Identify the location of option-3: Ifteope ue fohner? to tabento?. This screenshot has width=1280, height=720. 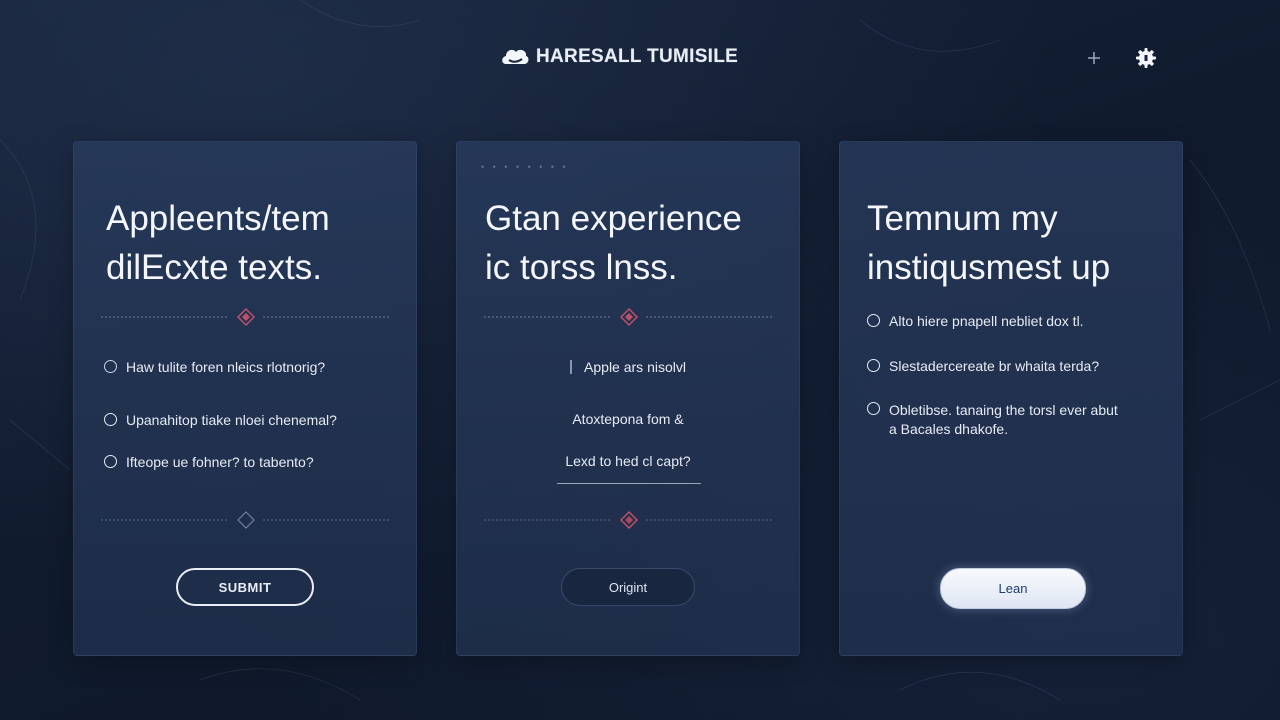
(254, 462).